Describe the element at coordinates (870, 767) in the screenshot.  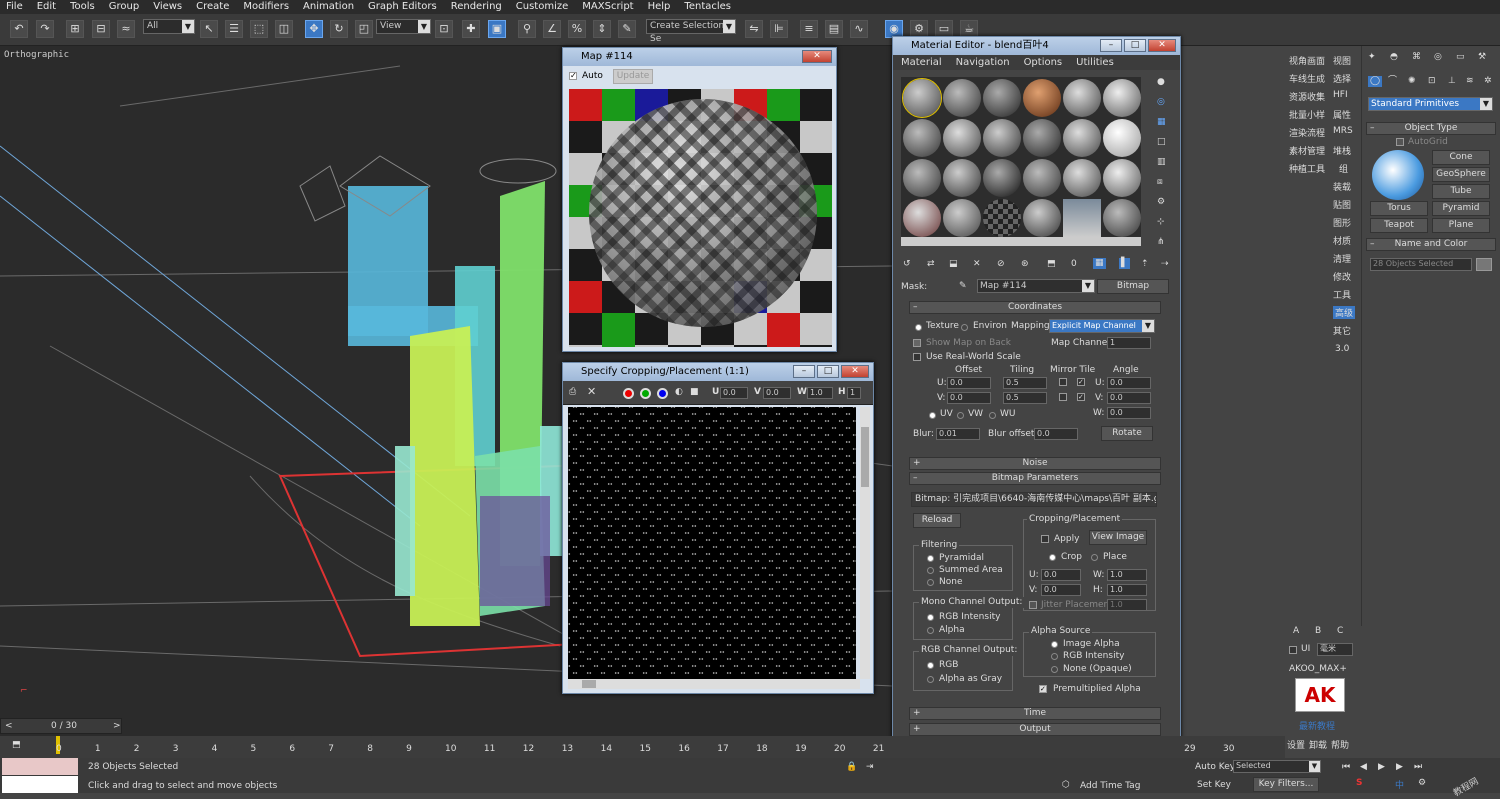
I see `relative-absolute-icon: ⇥` at that location.